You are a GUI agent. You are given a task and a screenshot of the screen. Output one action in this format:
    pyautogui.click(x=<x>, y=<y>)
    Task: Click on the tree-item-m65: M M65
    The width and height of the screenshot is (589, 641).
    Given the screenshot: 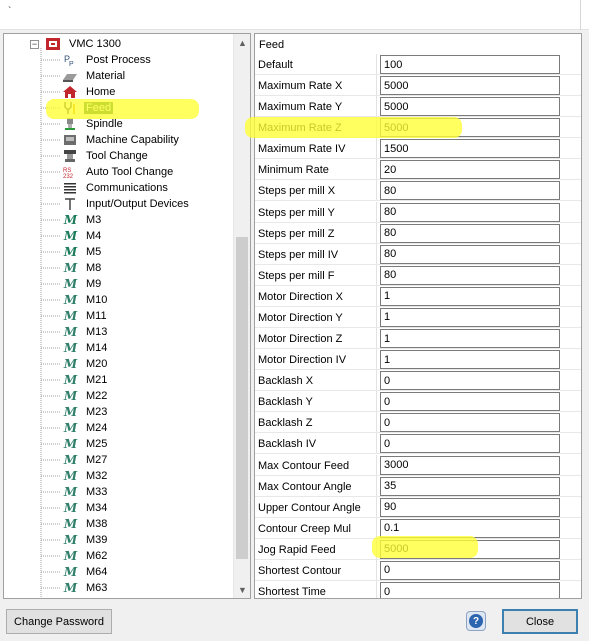 What is the action you would take?
    pyautogui.click(x=85, y=597)
    